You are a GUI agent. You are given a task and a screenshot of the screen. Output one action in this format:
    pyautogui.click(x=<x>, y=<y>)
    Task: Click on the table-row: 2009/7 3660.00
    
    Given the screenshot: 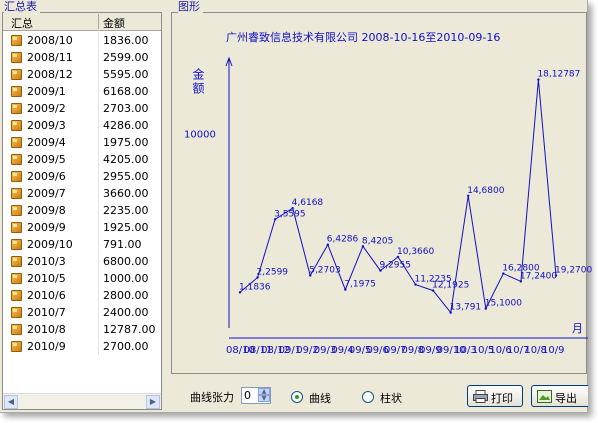 What is the action you would take?
    pyautogui.click(x=82, y=193)
    